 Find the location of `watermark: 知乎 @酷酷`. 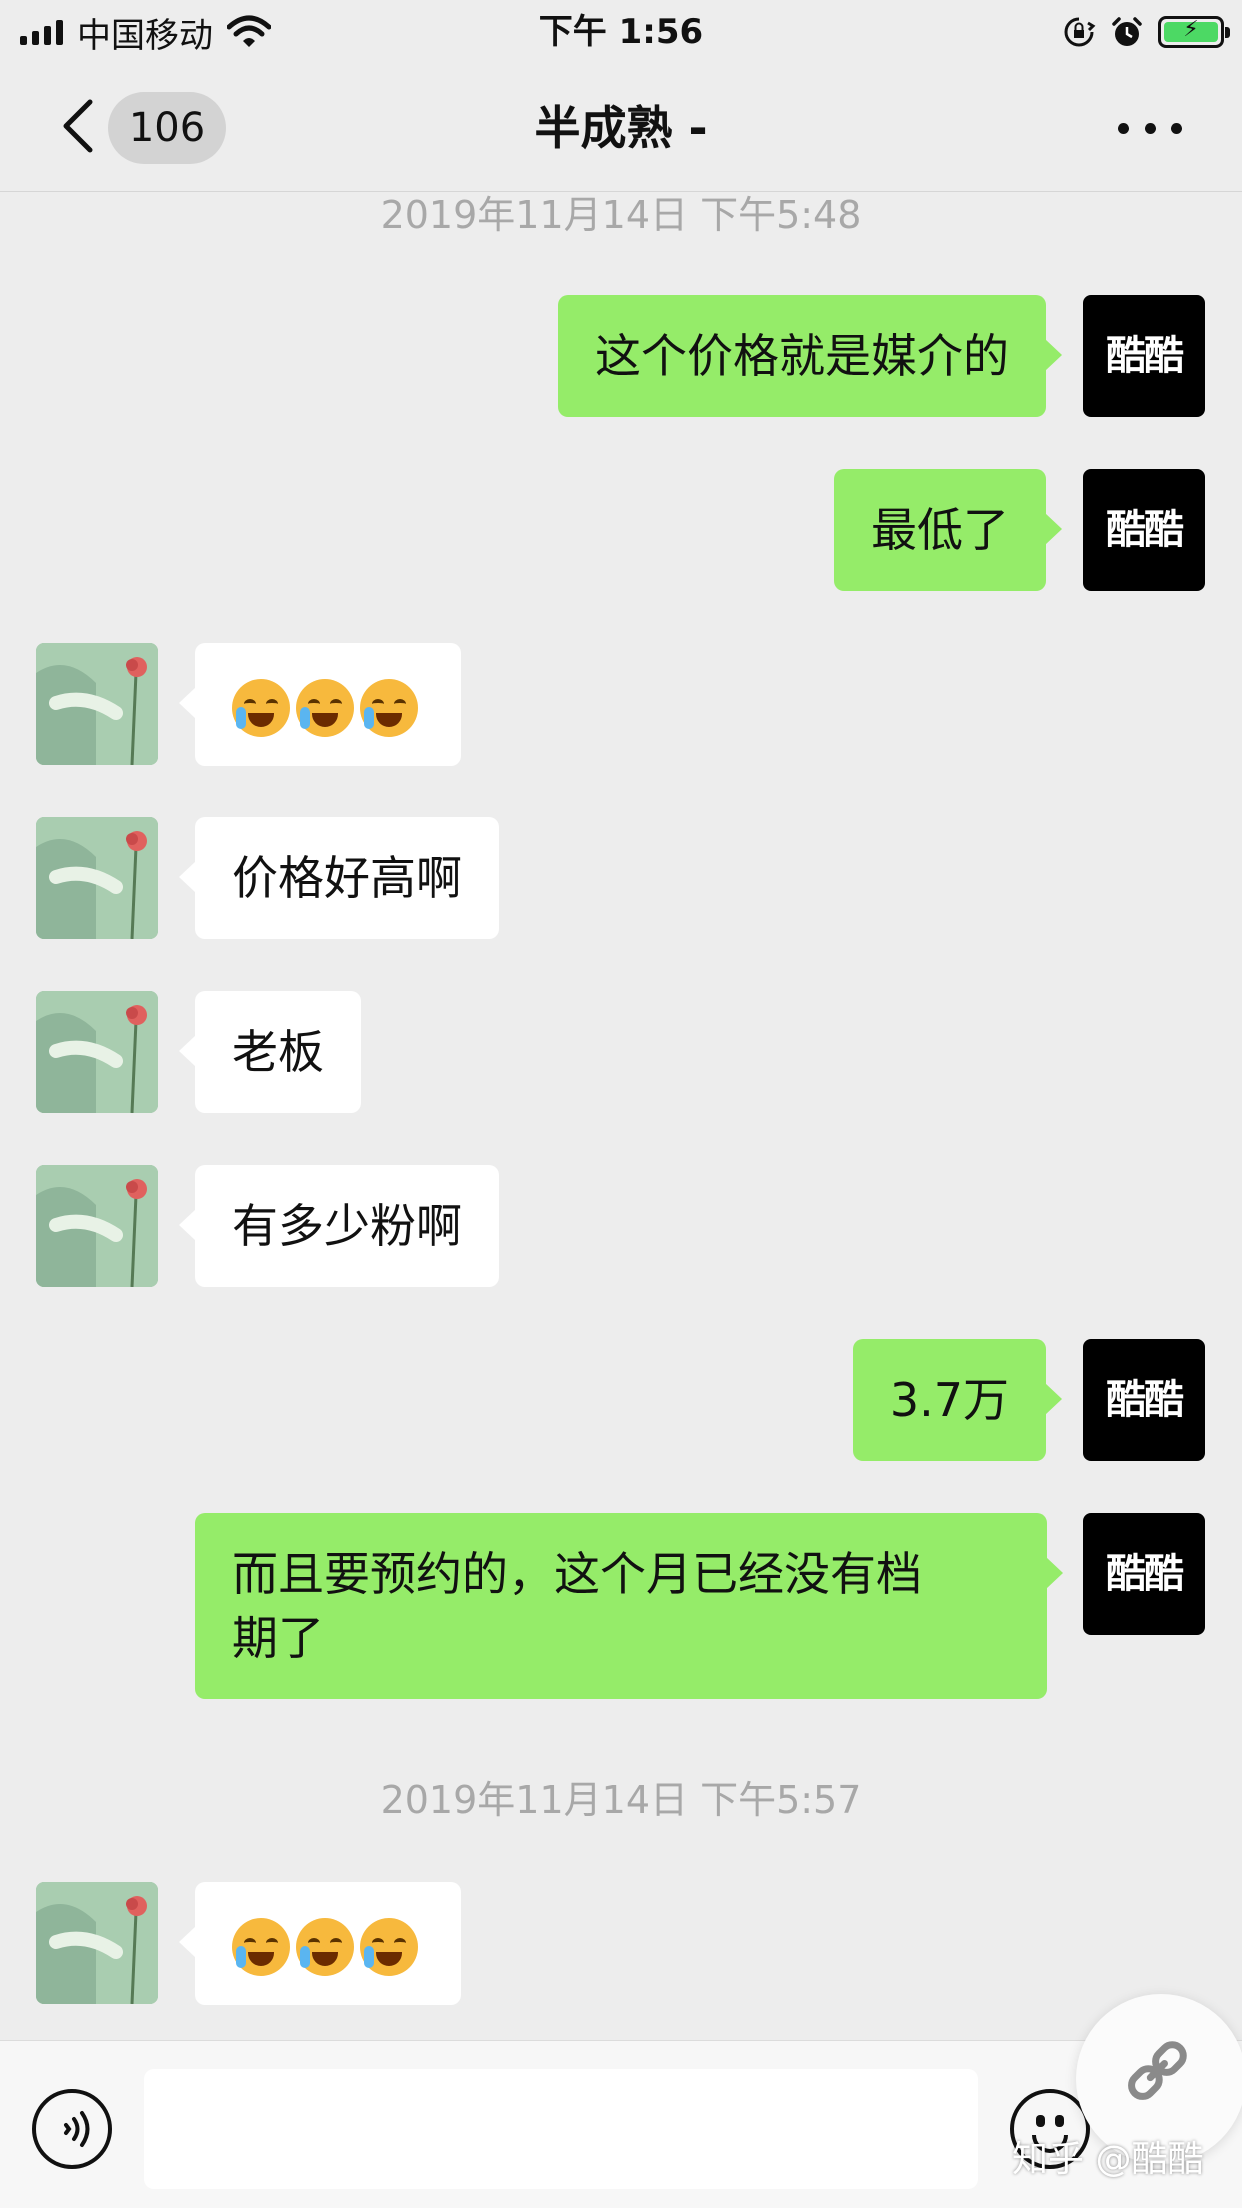

watermark: 知乎 @酷酷 is located at coordinates (1108, 2159).